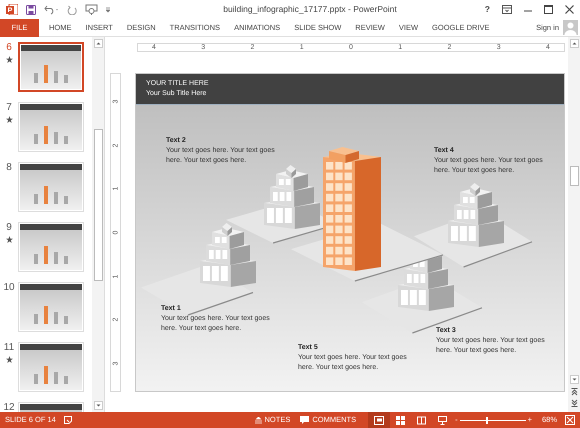 Image resolution: width=580 pixels, height=428 pixels. I want to click on slide-number: 7, so click(9, 108).